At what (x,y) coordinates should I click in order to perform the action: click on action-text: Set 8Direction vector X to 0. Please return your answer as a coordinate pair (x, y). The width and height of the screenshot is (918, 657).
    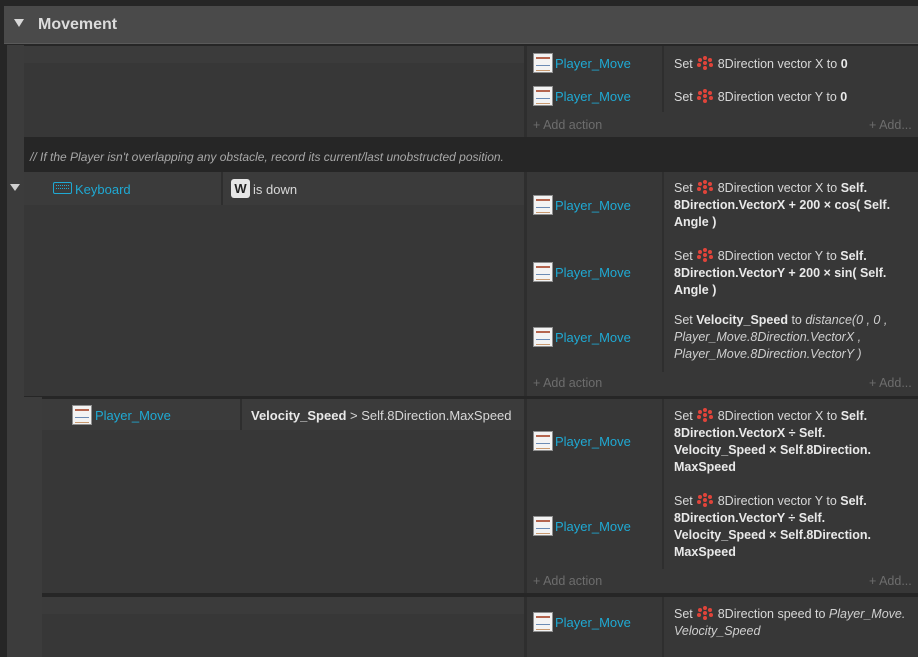
    Looking at the image, I should click on (794, 64).